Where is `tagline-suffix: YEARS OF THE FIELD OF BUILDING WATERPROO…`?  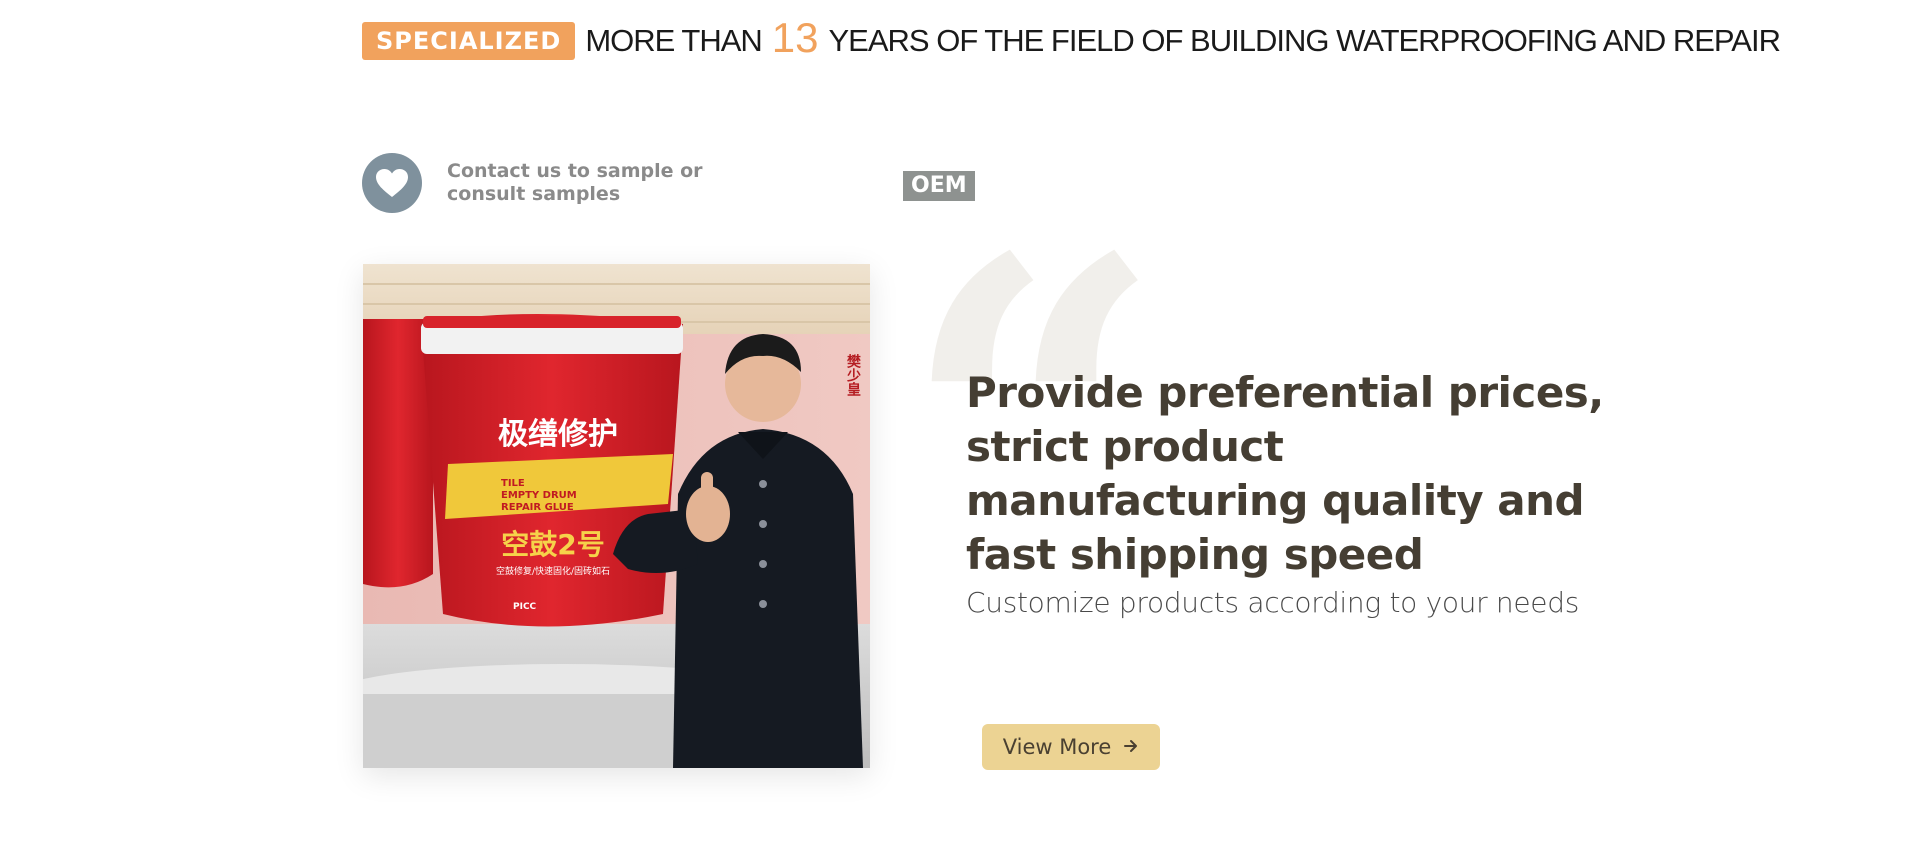 tagline-suffix: YEARS OF THE FIELD OF BUILDING WATERPROO… is located at coordinates (1304, 40).